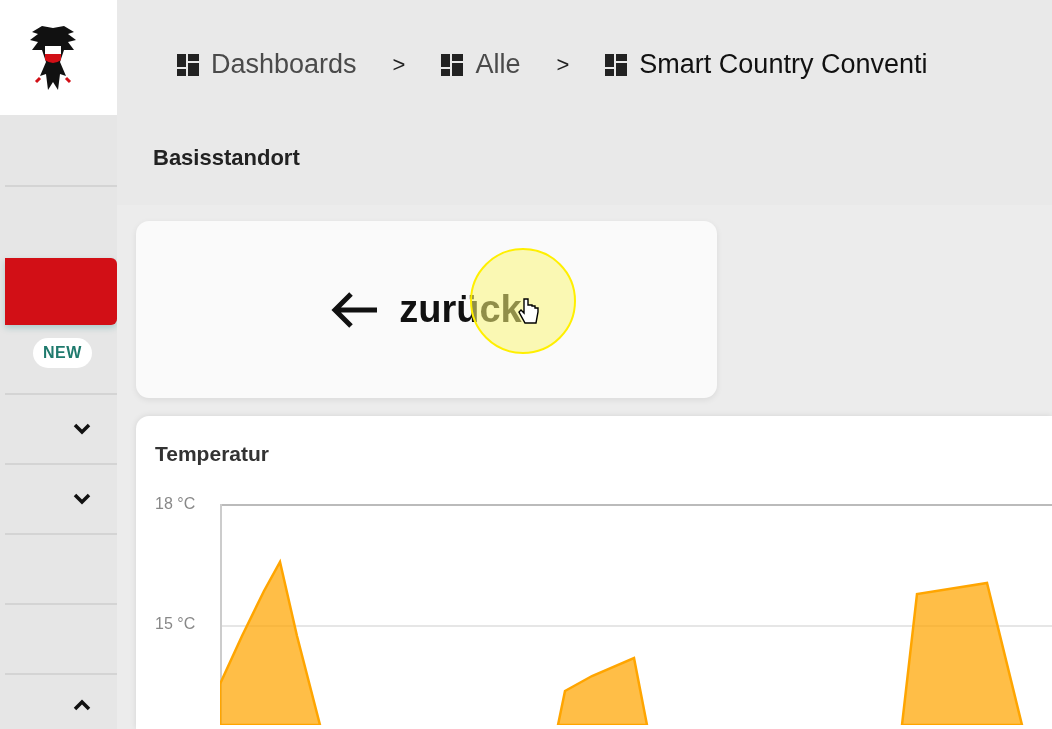 The width and height of the screenshot is (1052, 729). Describe the element at coordinates (355, 309) in the screenshot. I see `arrow-left-icon` at that location.